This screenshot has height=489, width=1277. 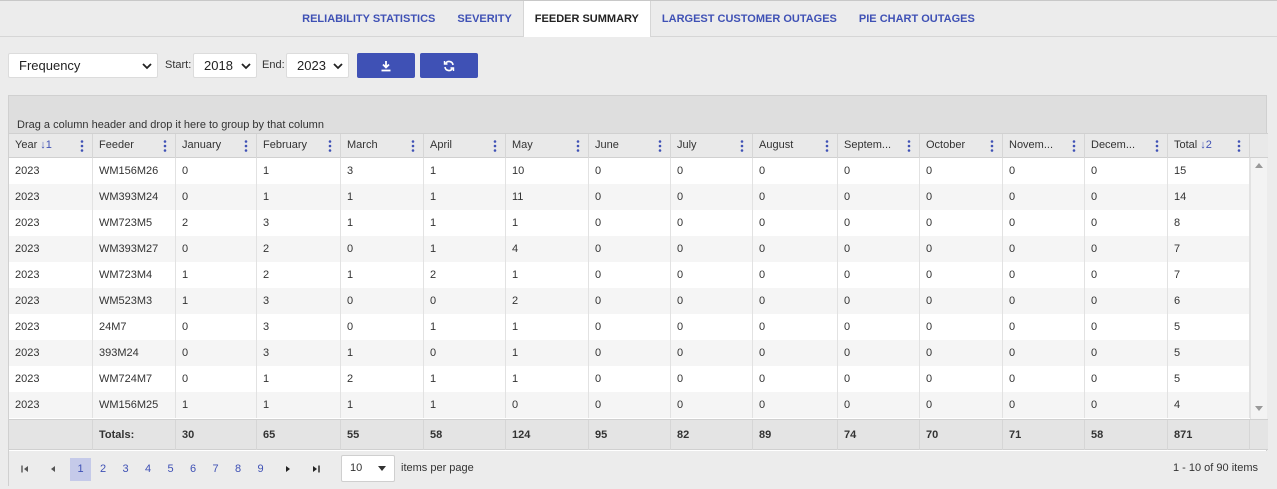 What do you see at coordinates (1259, 408) in the screenshot?
I see `scroll-down-icon` at bounding box center [1259, 408].